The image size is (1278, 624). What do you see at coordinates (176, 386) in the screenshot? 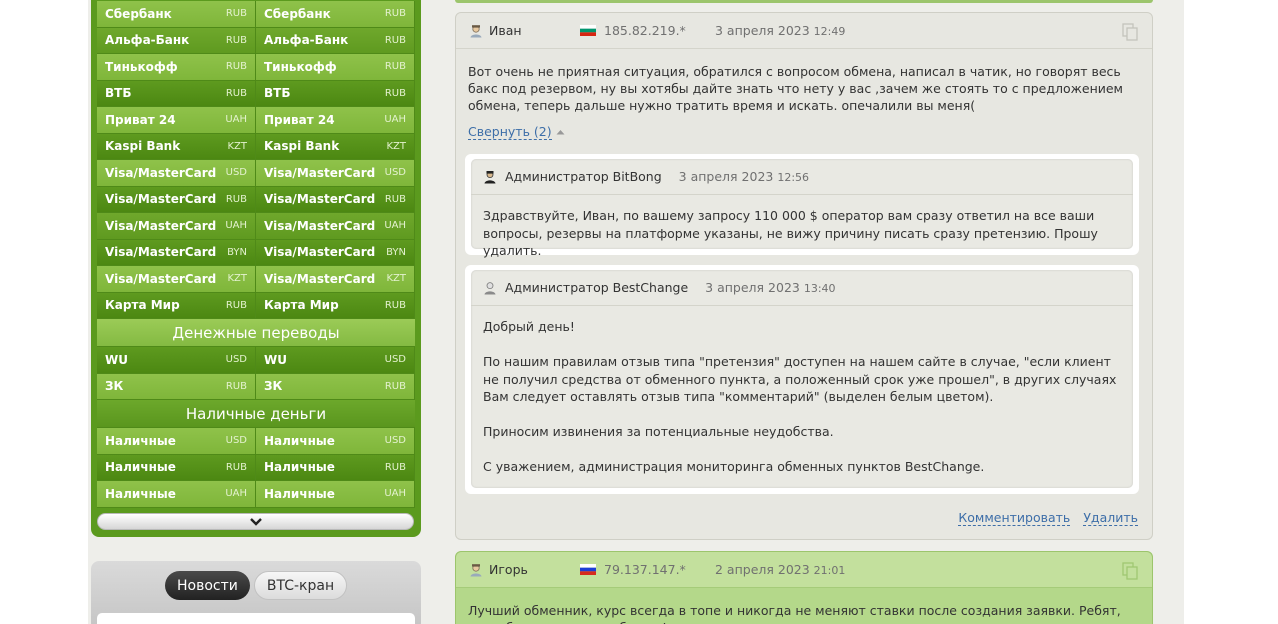
I see `currency-option-left: ЗК RUB` at bounding box center [176, 386].